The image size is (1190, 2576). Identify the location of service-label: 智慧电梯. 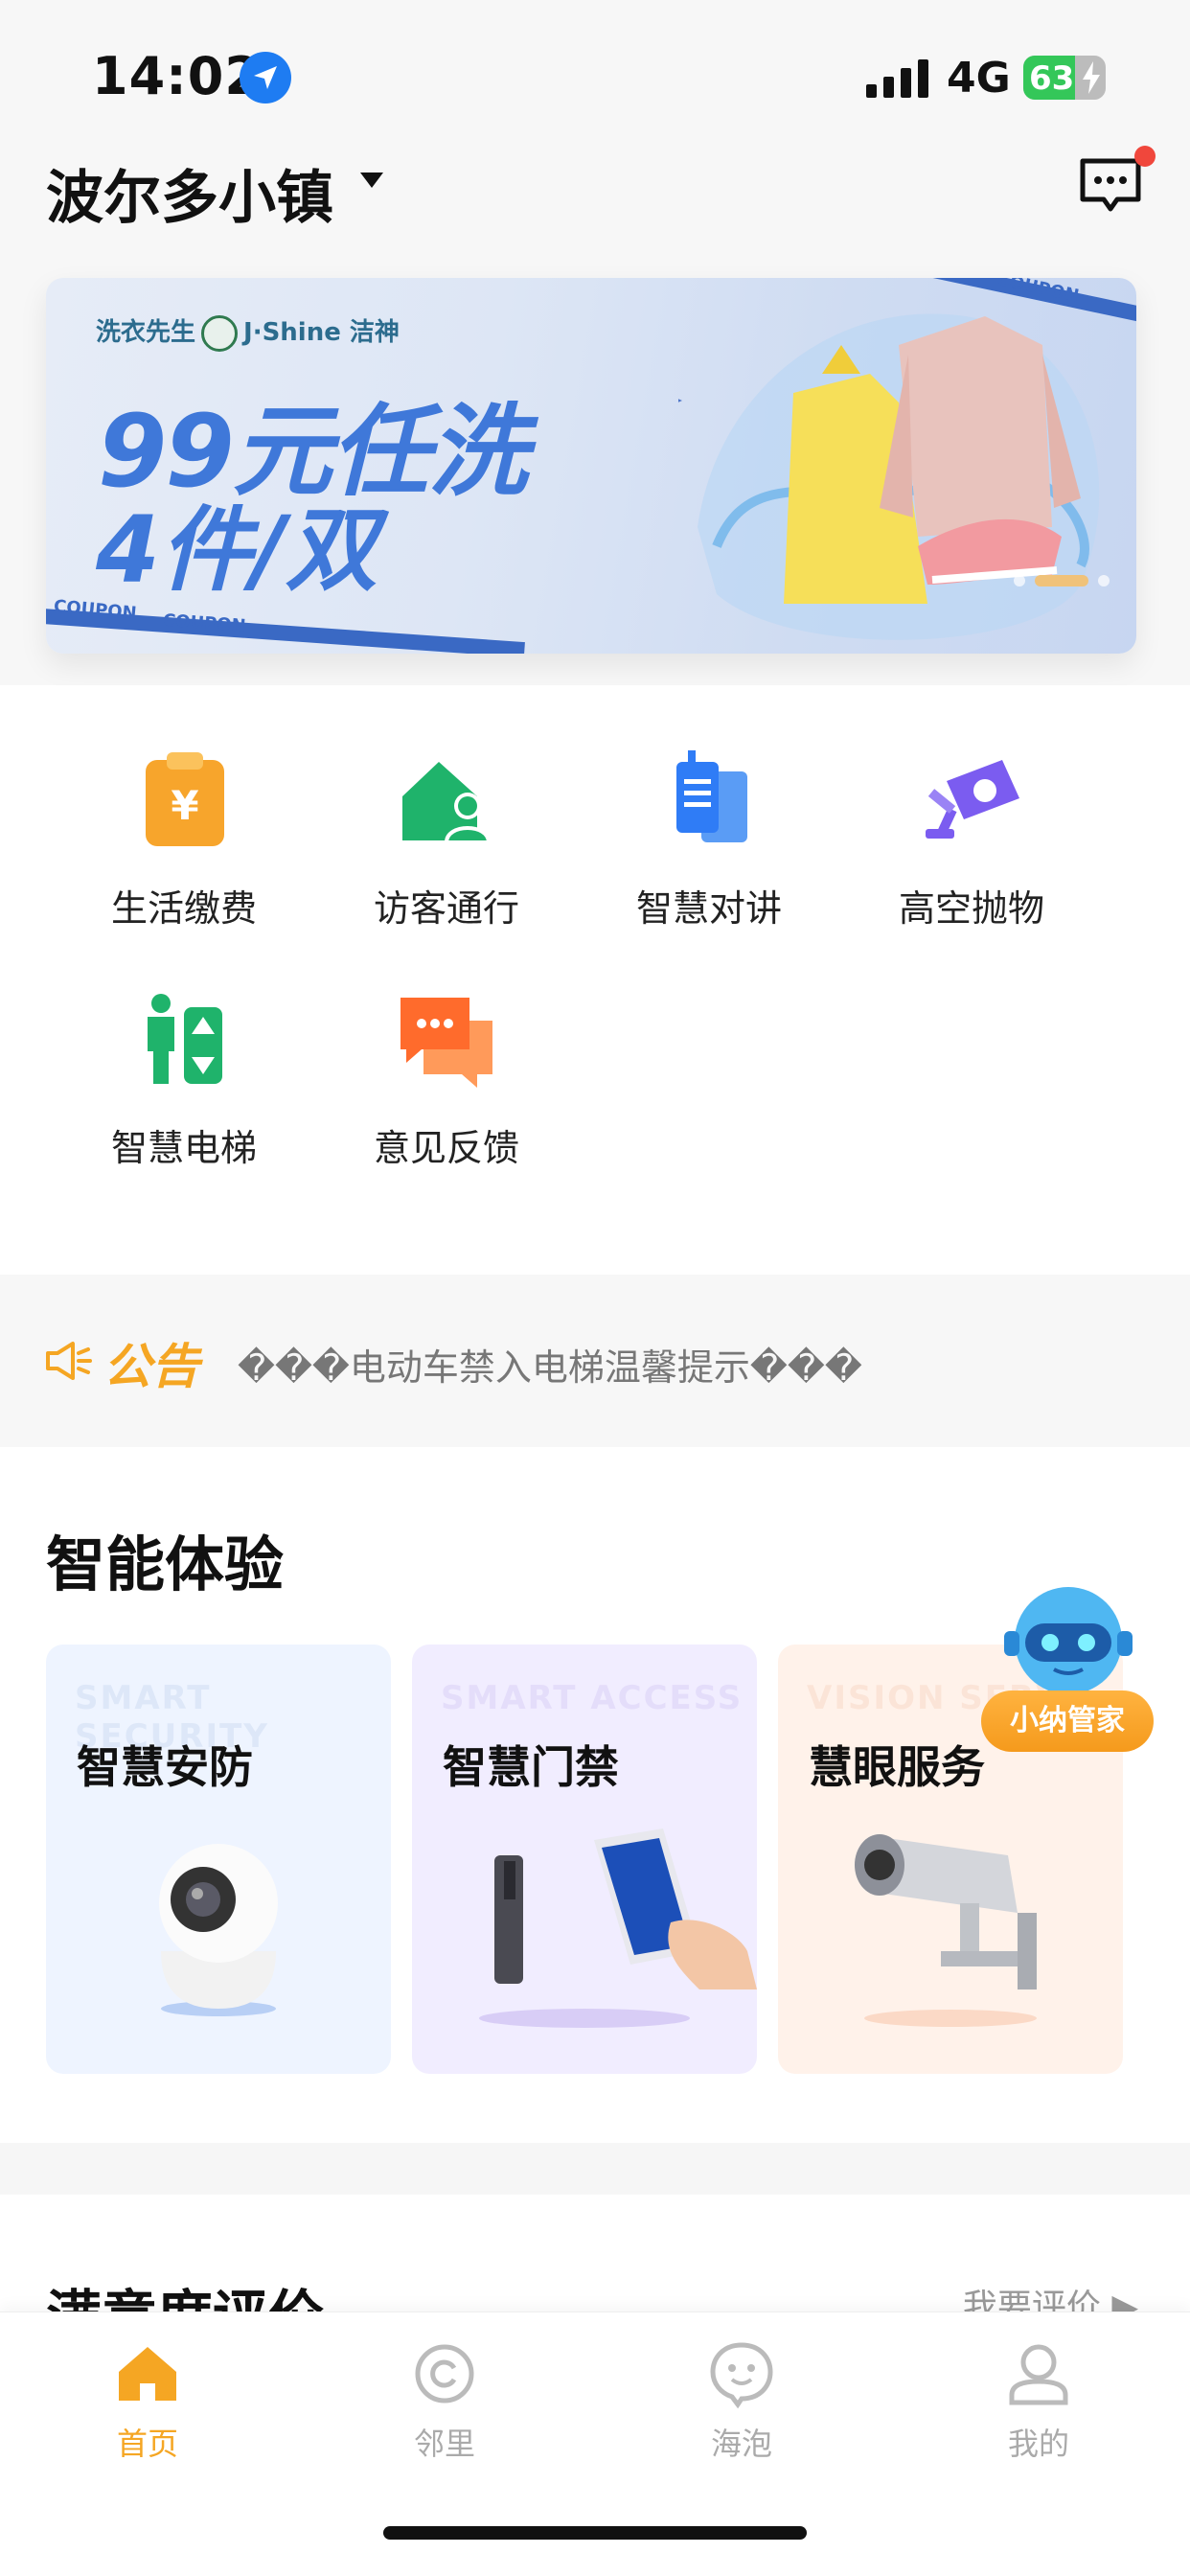
(183, 1148).